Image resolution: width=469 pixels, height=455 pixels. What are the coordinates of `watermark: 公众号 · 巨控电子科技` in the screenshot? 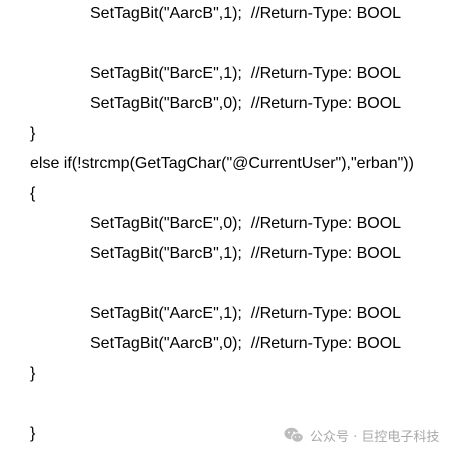 It's located at (361, 435).